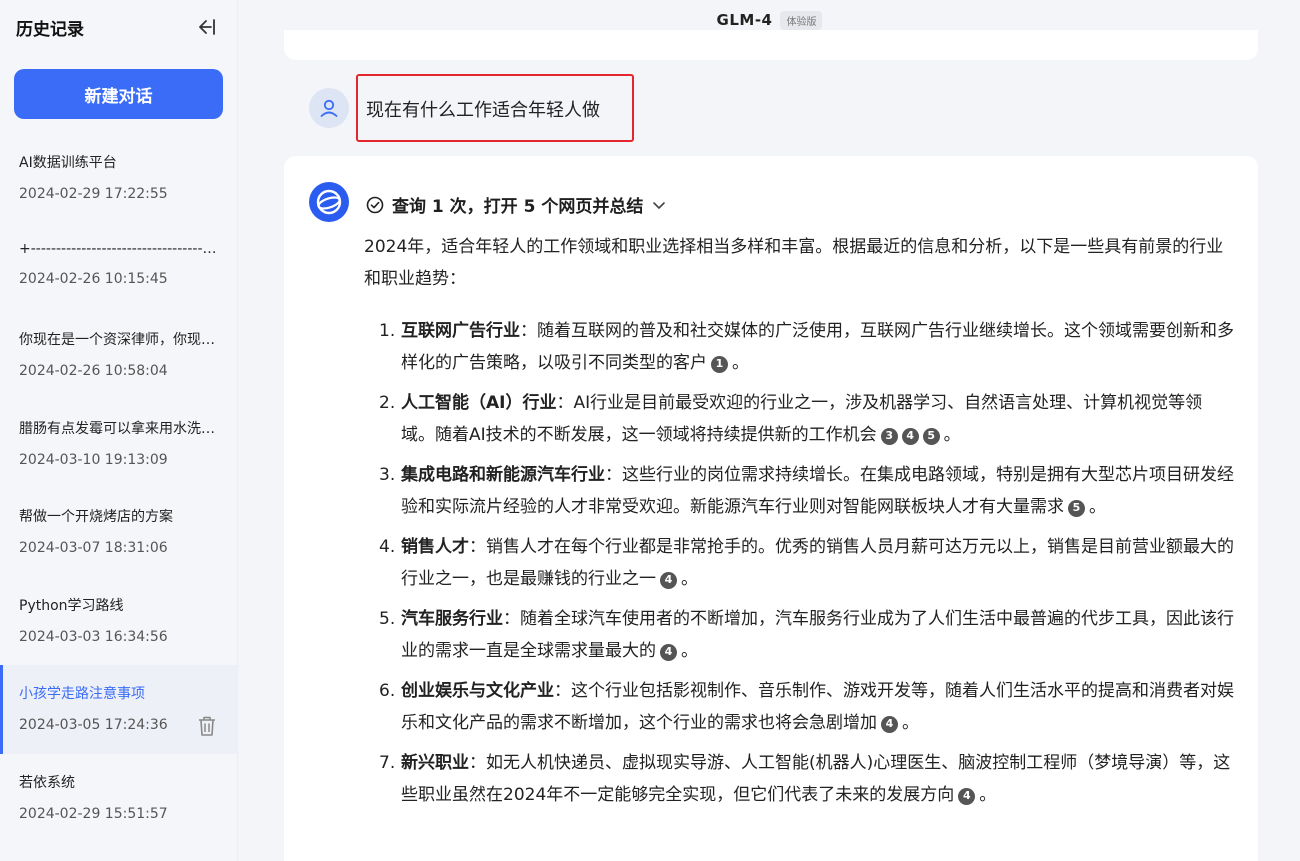  Describe the element at coordinates (889, 436) in the screenshot. I see `citation-badge: 3` at that location.